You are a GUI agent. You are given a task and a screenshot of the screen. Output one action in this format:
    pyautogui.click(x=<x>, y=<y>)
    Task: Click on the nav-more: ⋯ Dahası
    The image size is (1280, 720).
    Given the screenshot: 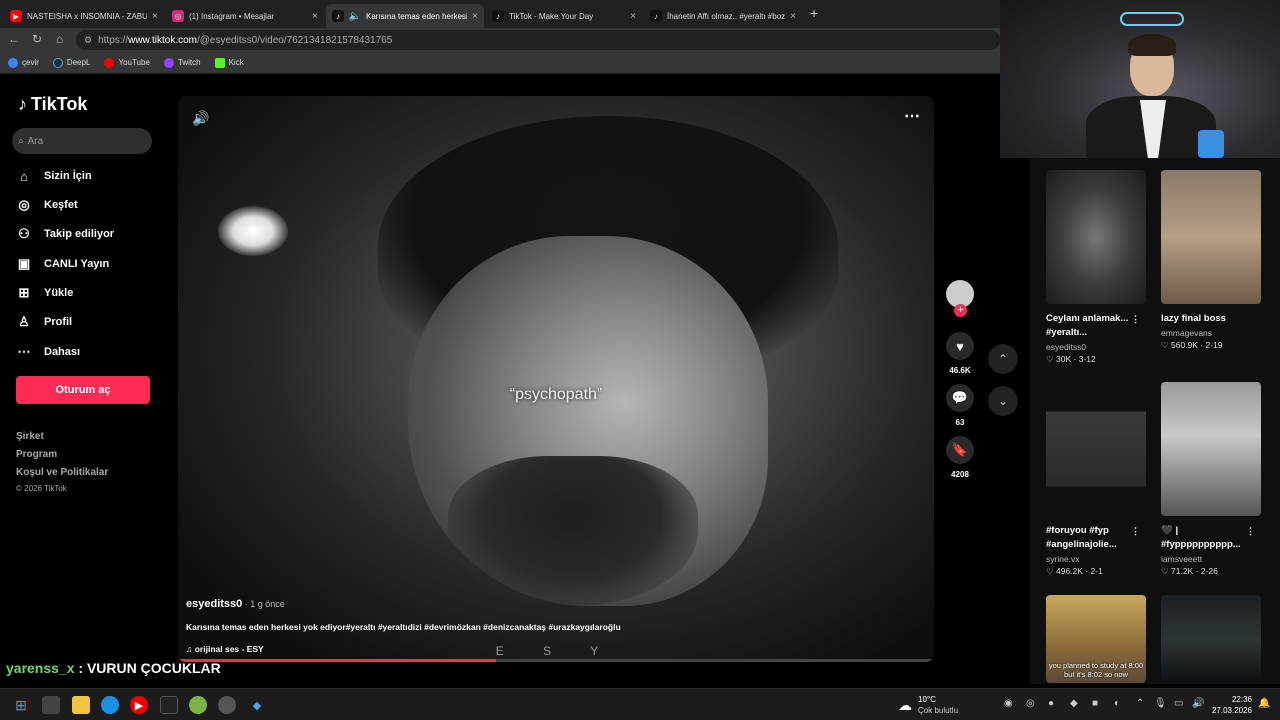 What is the action you would take?
    pyautogui.click(x=48, y=352)
    